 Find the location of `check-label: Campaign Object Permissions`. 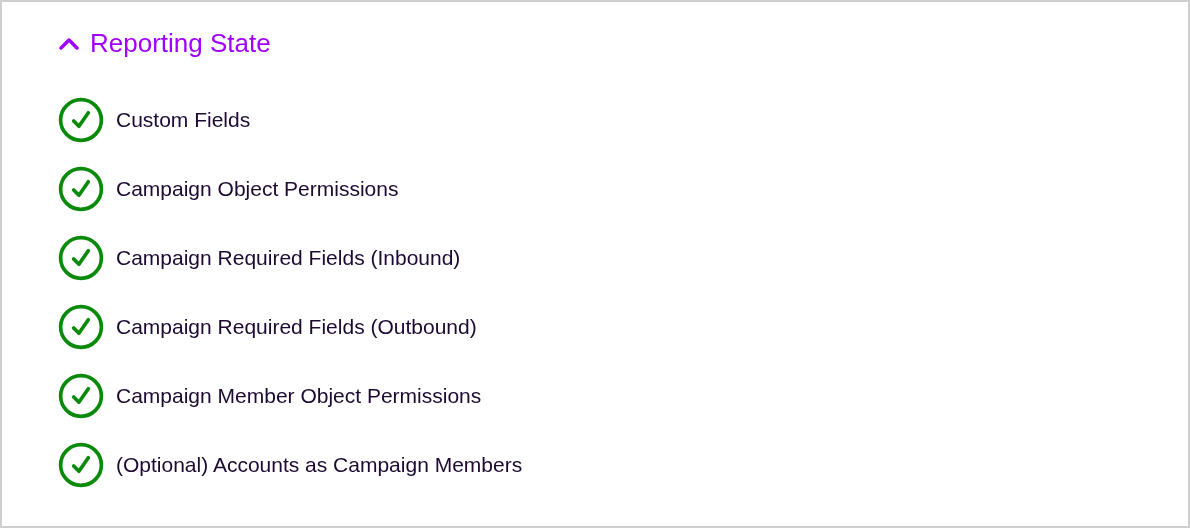

check-label: Campaign Object Permissions is located at coordinates (257, 189).